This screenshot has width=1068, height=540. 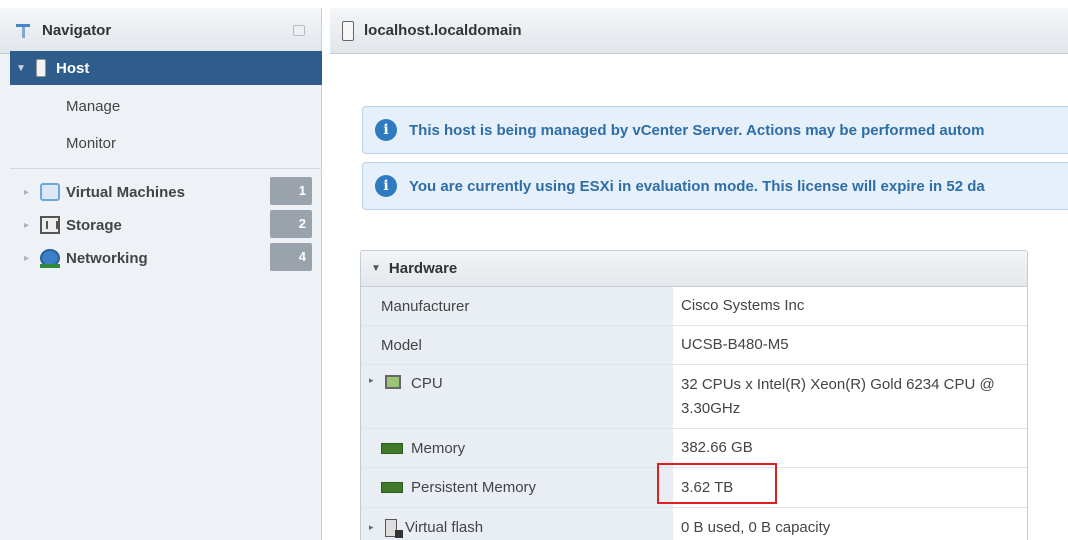 What do you see at coordinates (517, 345) in the screenshot?
I see `row-label: Model` at bounding box center [517, 345].